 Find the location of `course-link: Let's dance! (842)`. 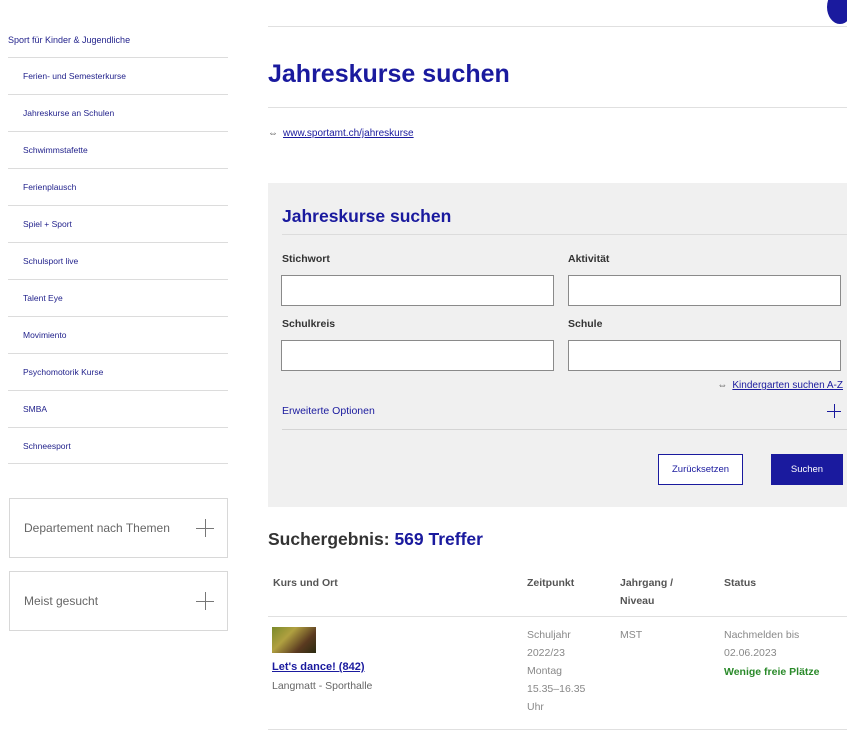

course-link: Let's dance! (842) is located at coordinates (318, 667).